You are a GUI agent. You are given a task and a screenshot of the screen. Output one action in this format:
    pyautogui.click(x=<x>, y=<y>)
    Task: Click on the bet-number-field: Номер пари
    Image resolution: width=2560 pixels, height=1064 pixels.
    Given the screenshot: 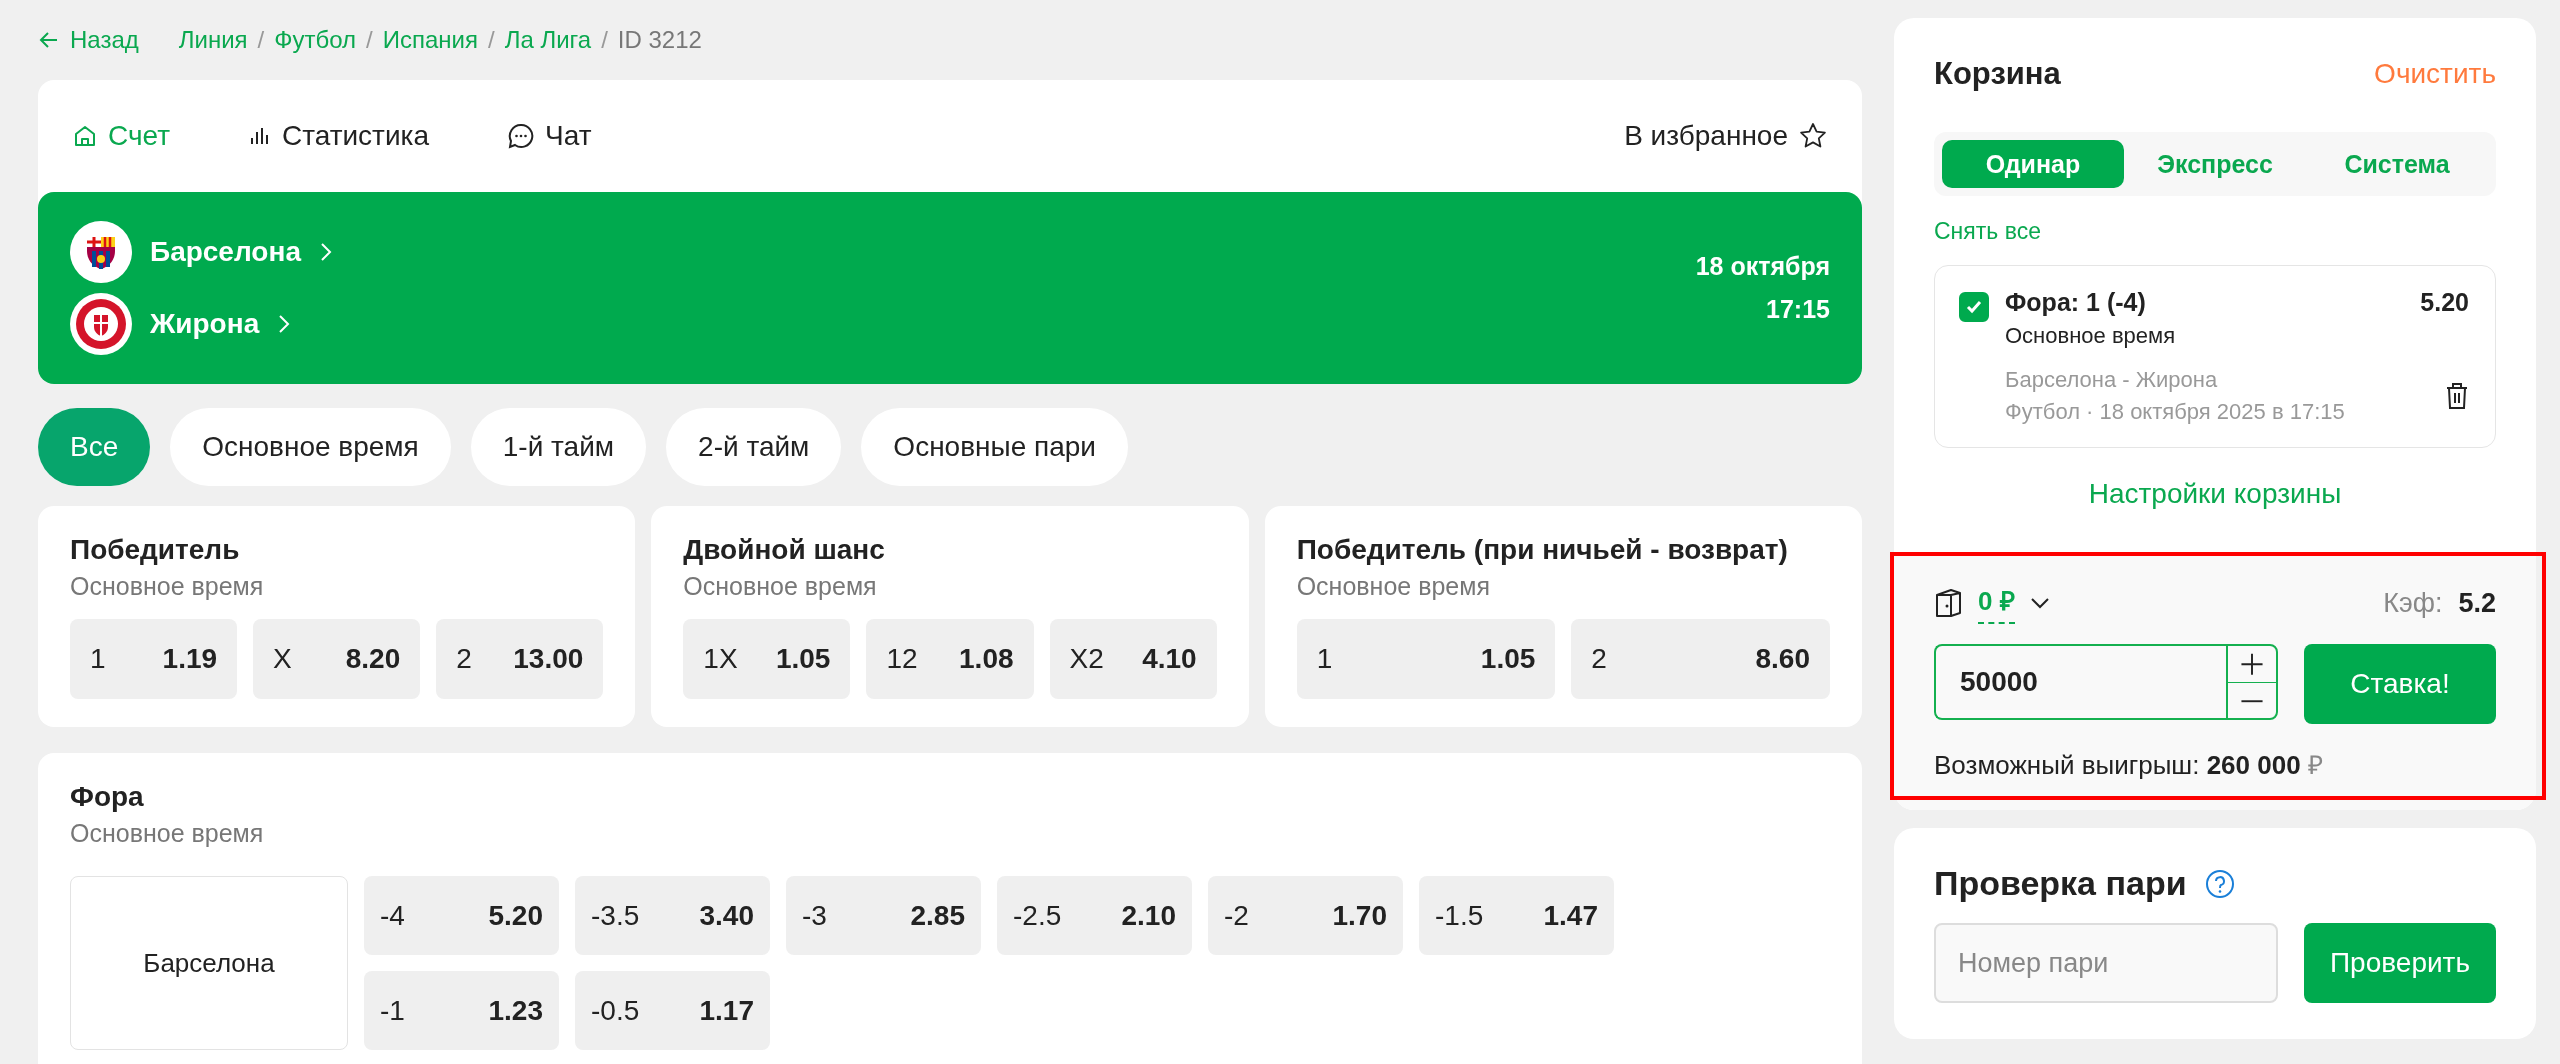 What is the action you would take?
    pyautogui.click(x=2106, y=963)
    